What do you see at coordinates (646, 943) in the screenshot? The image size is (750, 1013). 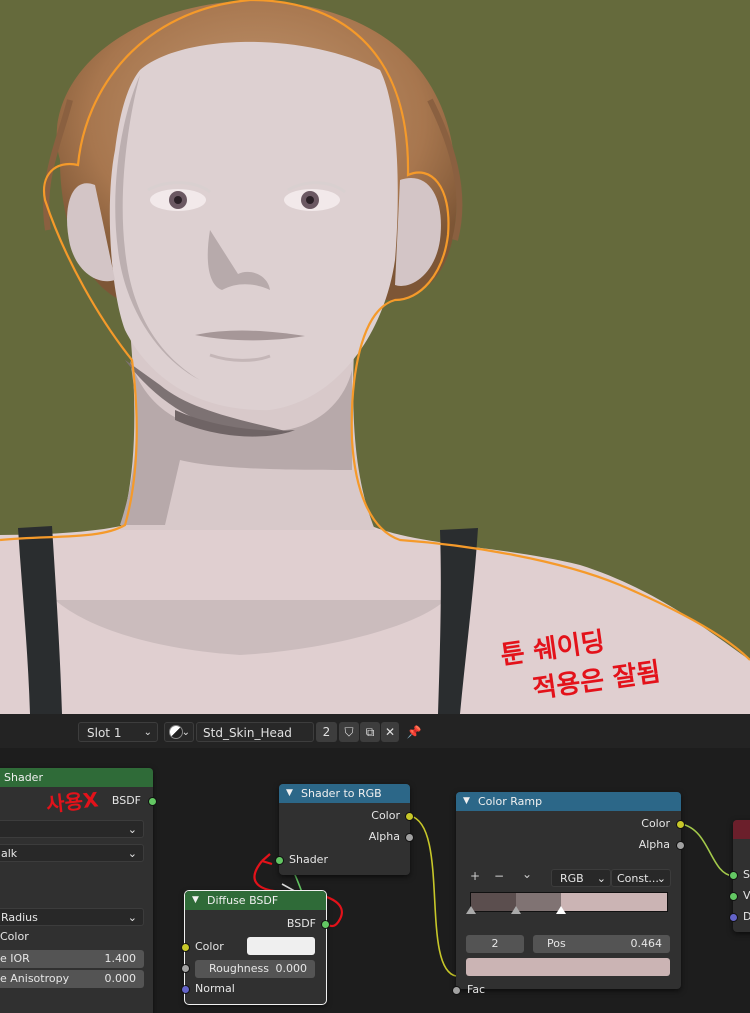 I see `field-value: 0.464` at bounding box center [646, 943].